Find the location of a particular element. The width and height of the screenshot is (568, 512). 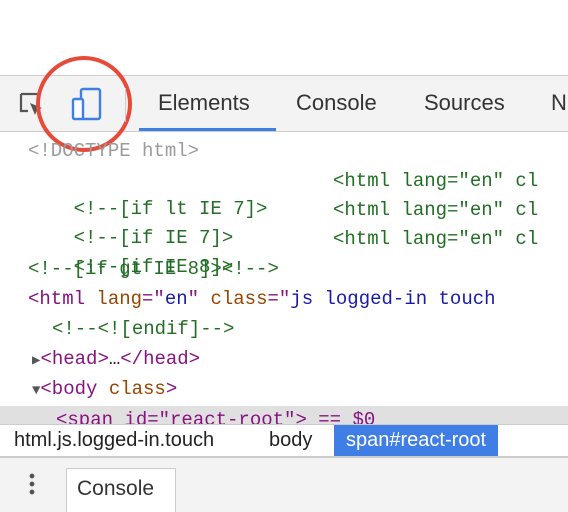

breadcrumb-item-html: html.js.logged-in.touch is located at coordinates (114, 440).